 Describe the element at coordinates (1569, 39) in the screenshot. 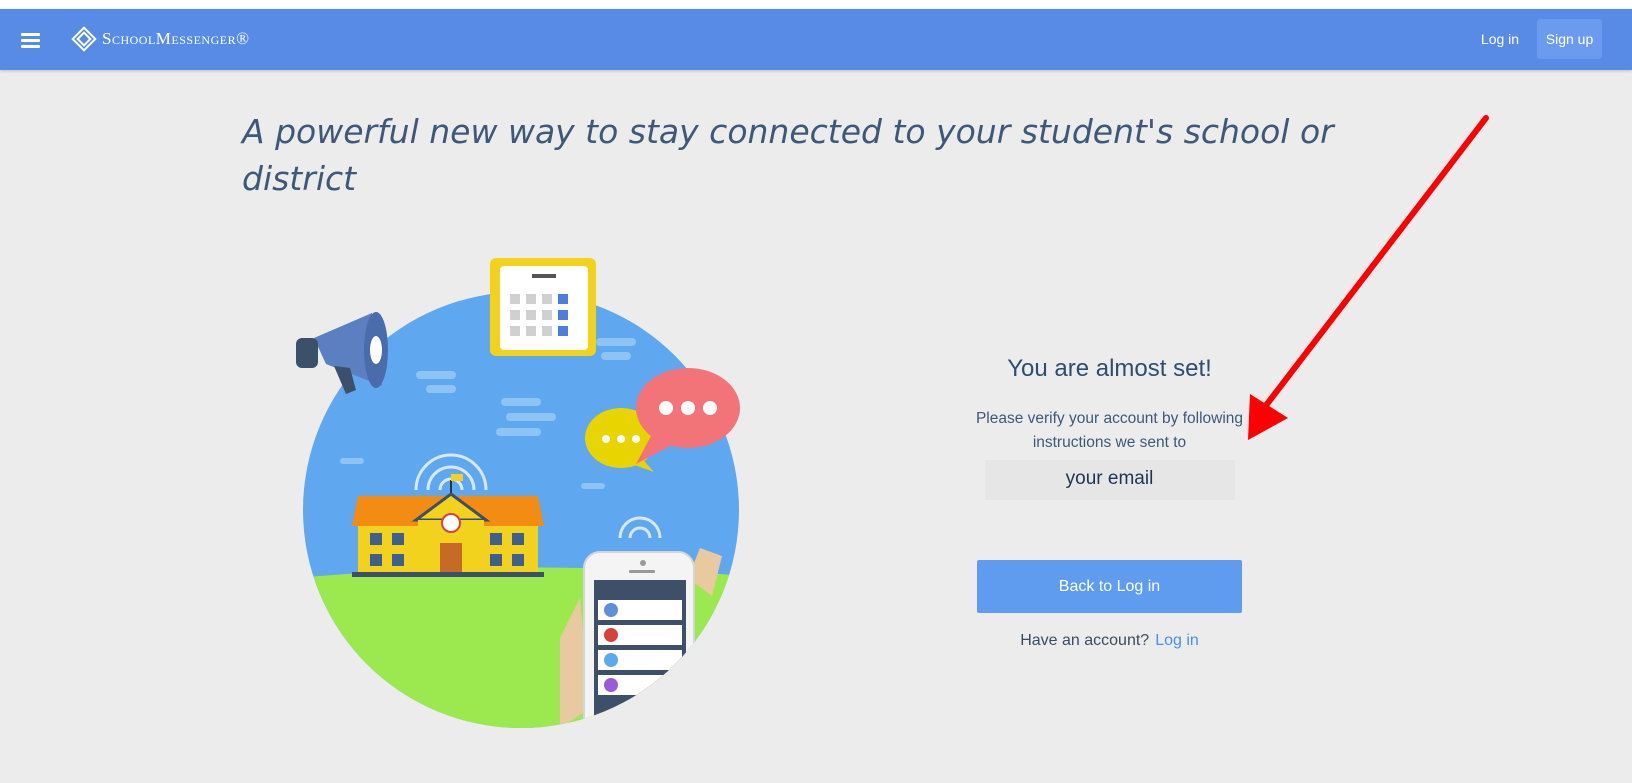

I see `nav-signup-button: Sign up` at that location.